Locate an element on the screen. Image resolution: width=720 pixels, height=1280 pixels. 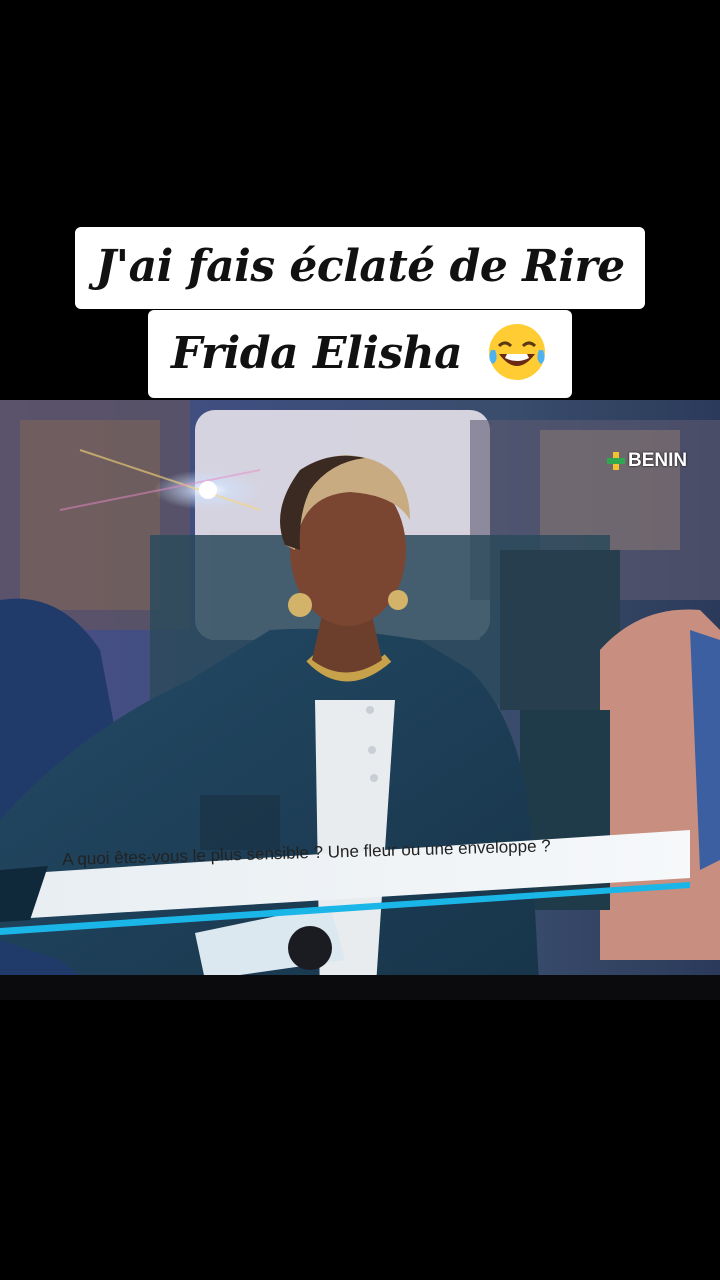
channel-logo: BENIN is located at coordinates (646, 461).